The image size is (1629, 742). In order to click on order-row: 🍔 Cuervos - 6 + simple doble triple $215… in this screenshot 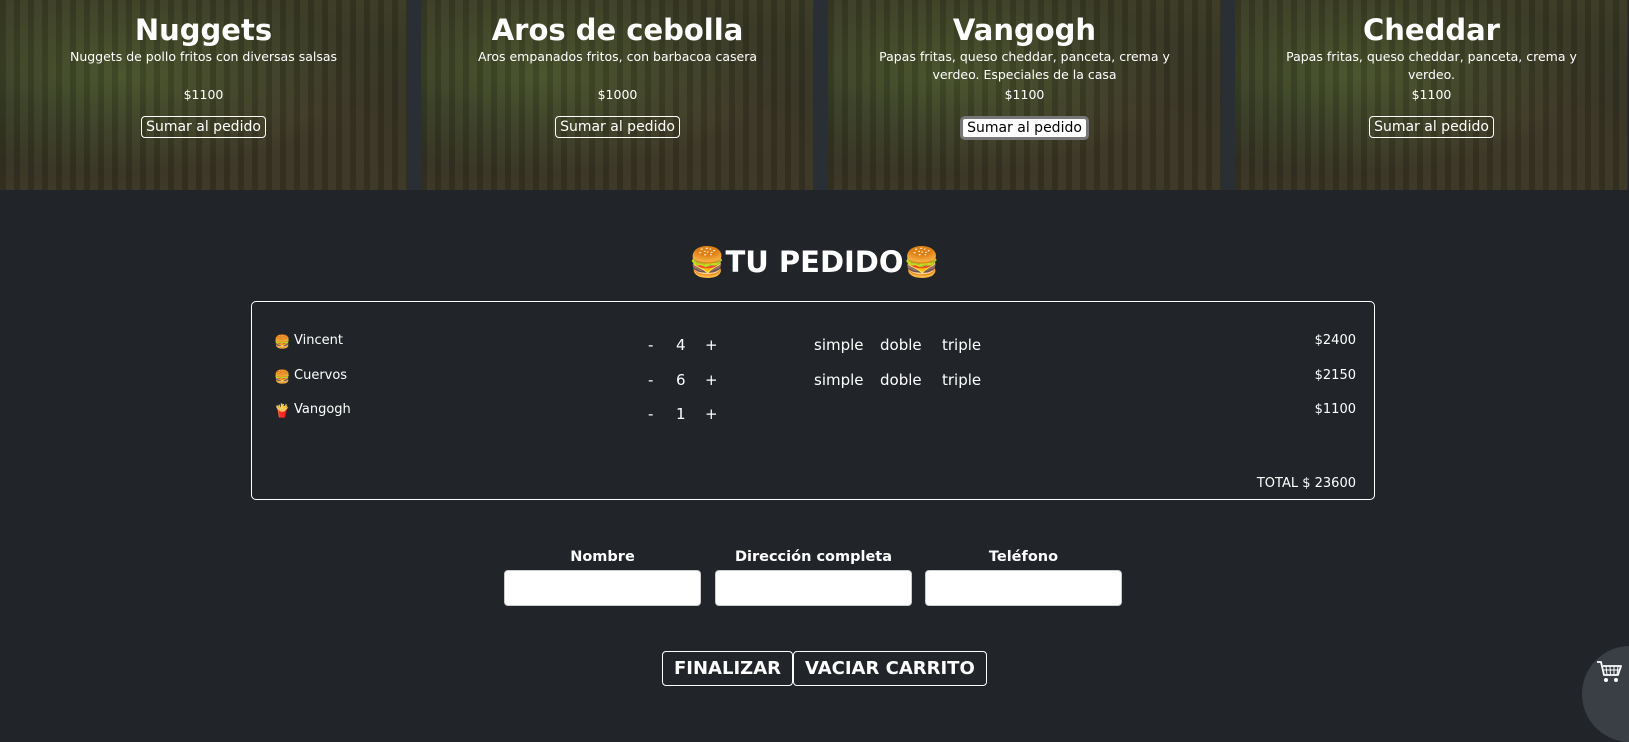, I will do `click(813, 383)`.